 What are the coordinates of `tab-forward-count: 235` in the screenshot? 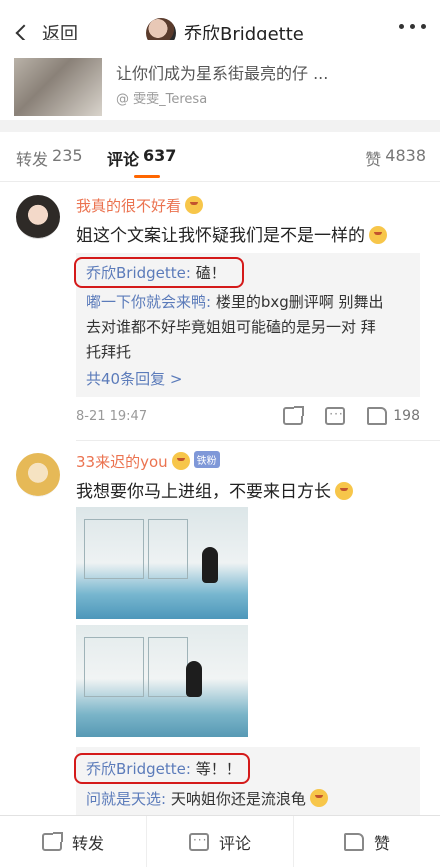 It's located at (67, 155).